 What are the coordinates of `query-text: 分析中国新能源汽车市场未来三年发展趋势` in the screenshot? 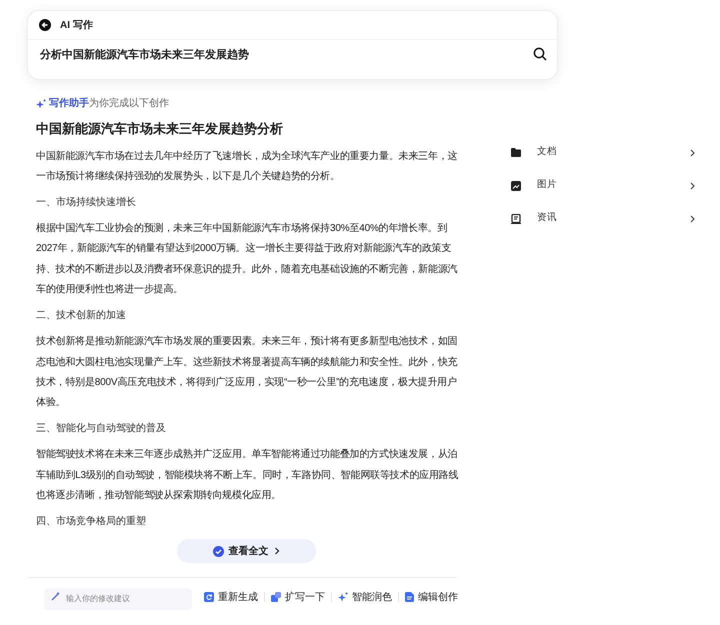 It's located at (144, 55).